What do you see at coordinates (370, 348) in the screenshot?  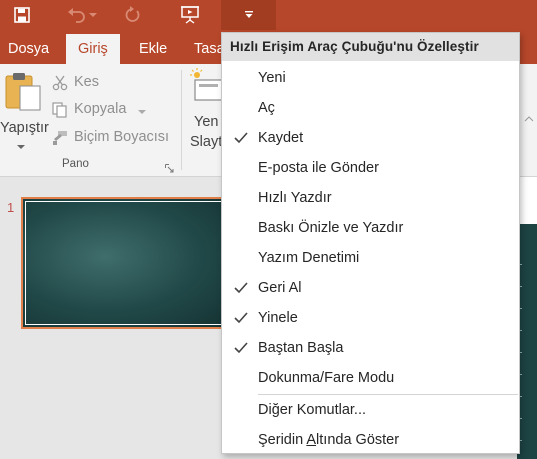 I see `menu-item-from-beginning: Baştan Başla` at bounding box center [370, 348].